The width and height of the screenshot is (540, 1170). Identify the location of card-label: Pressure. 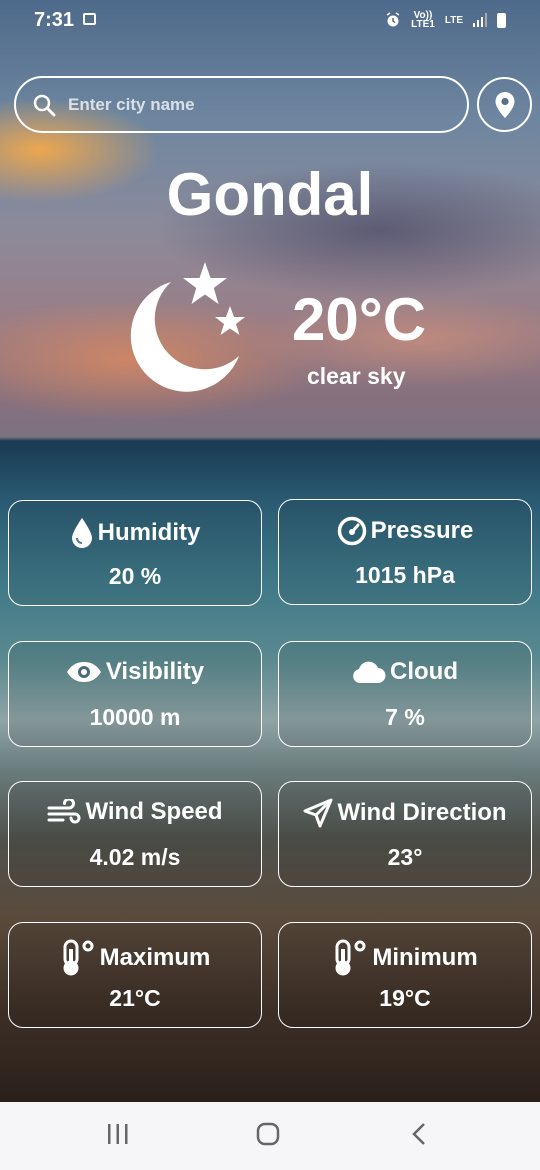
(422, 530).